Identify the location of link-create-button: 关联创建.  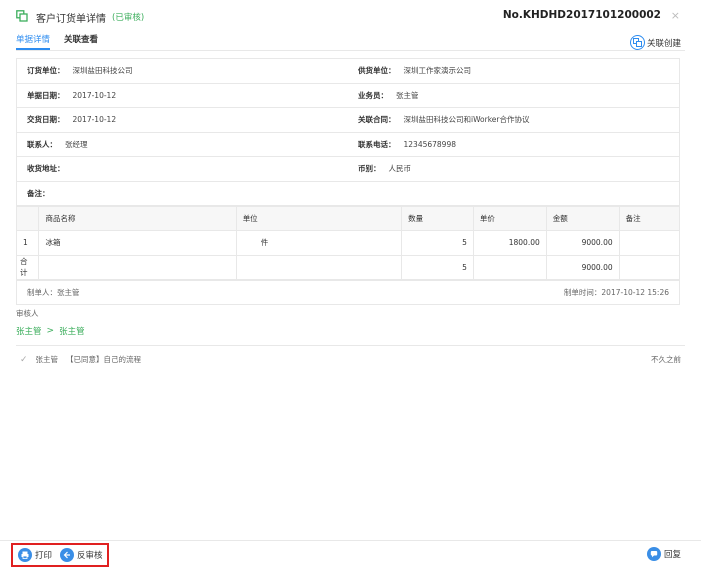
(655, 42).